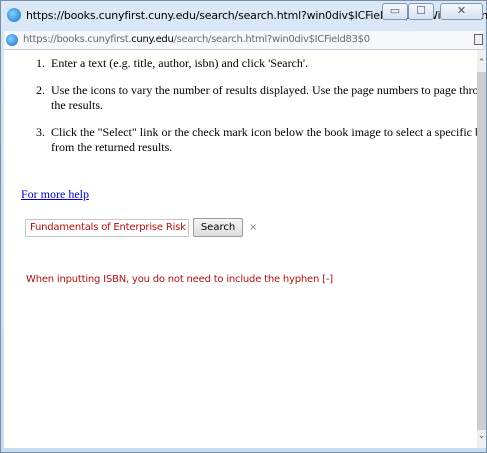 The image size is (487, 453). I want to click on minimize-button: ▭, so click(395, 11).